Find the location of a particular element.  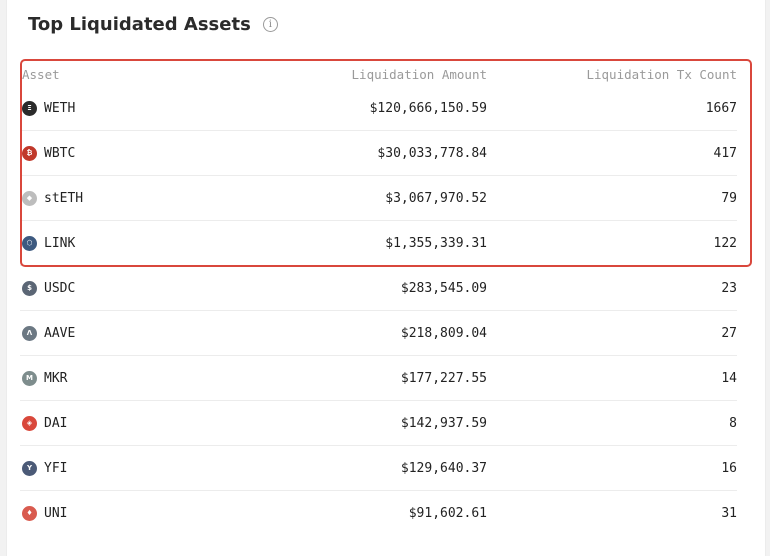

liquidation-amount: $120,666,150.59 is located at coordinates (428, 108).